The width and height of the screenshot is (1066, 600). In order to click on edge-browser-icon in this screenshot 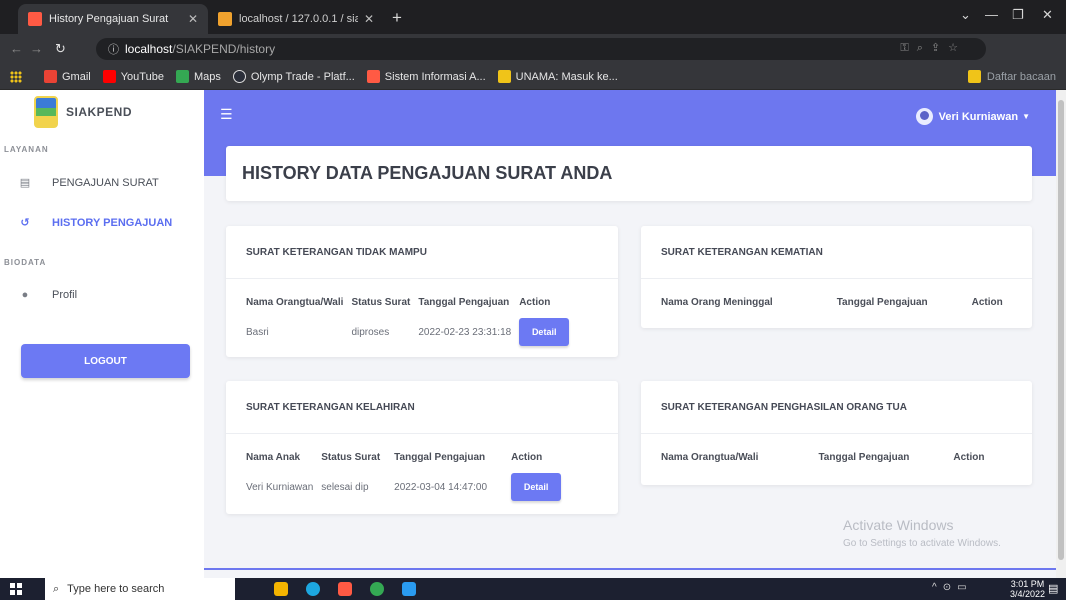, I will do `click(313, 589)`.